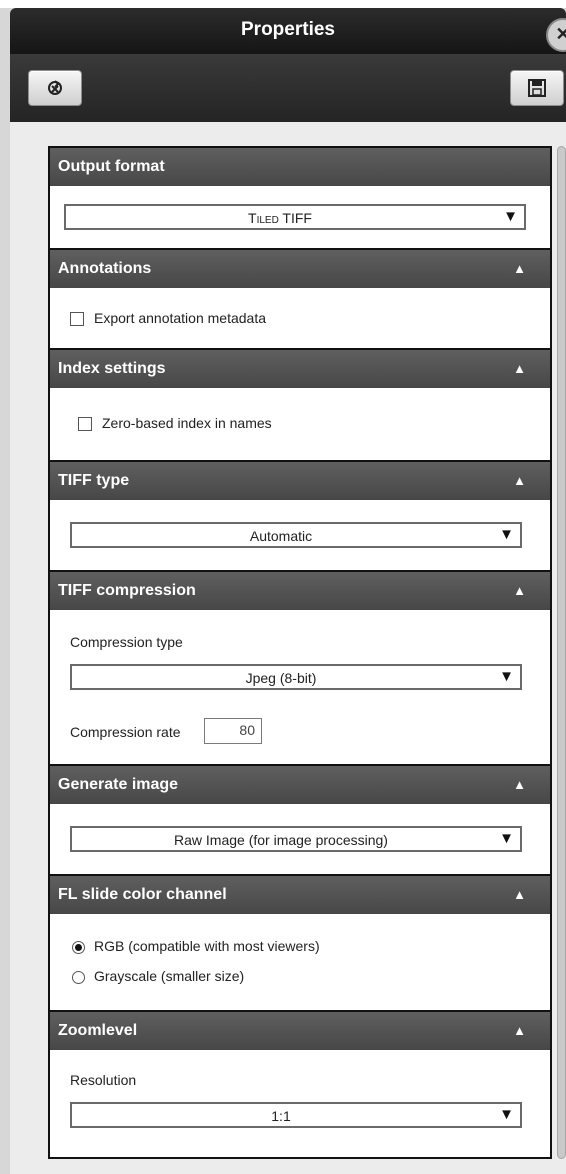  I want to click on rgb-radio, so click(78, 947).